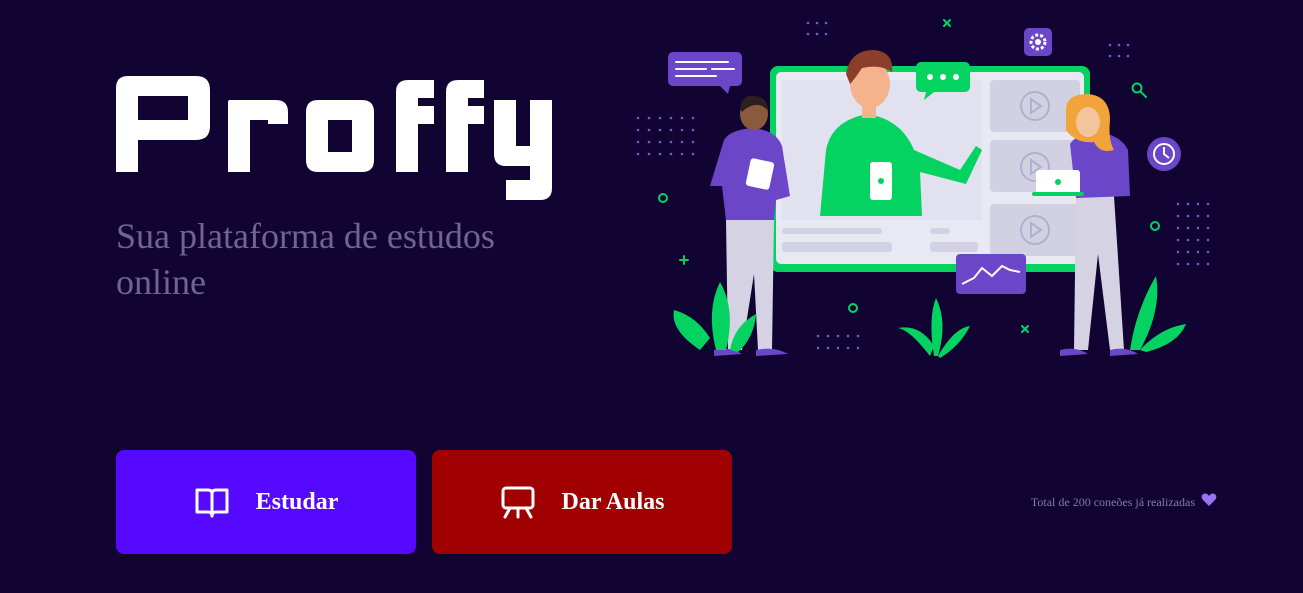 This screenshot has width=1303, height=593. I want to click on study-button: Estudar, so click(266, 502).